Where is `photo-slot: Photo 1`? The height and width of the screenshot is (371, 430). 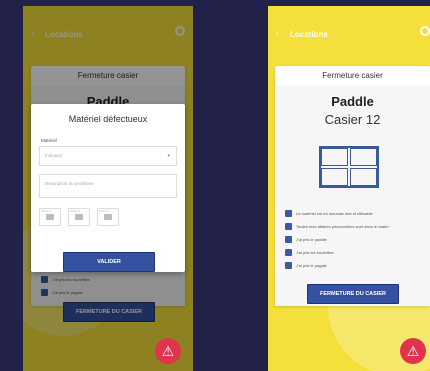
photo-slot: Photo 1 is located at coordinates (50, 217).